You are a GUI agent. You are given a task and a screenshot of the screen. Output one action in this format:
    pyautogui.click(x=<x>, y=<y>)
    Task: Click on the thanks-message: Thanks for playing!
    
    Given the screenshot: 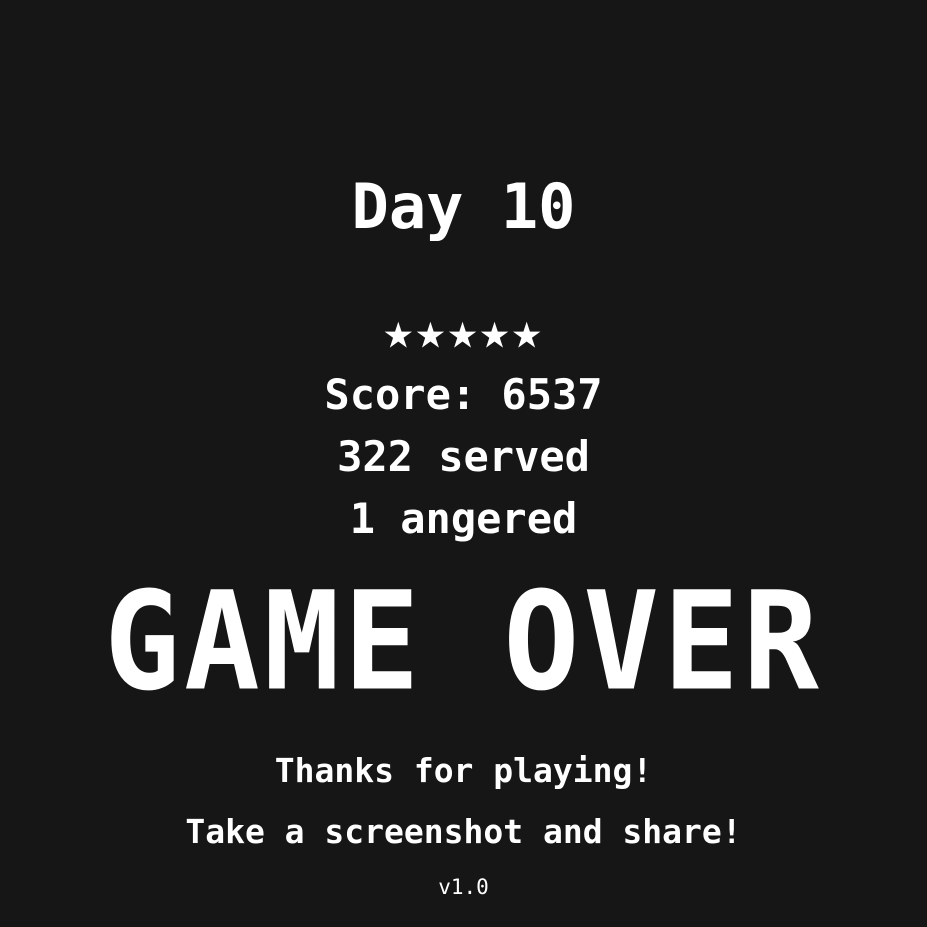 What is the action you would take?
    pyautogui.click(x=463, y=770)
    